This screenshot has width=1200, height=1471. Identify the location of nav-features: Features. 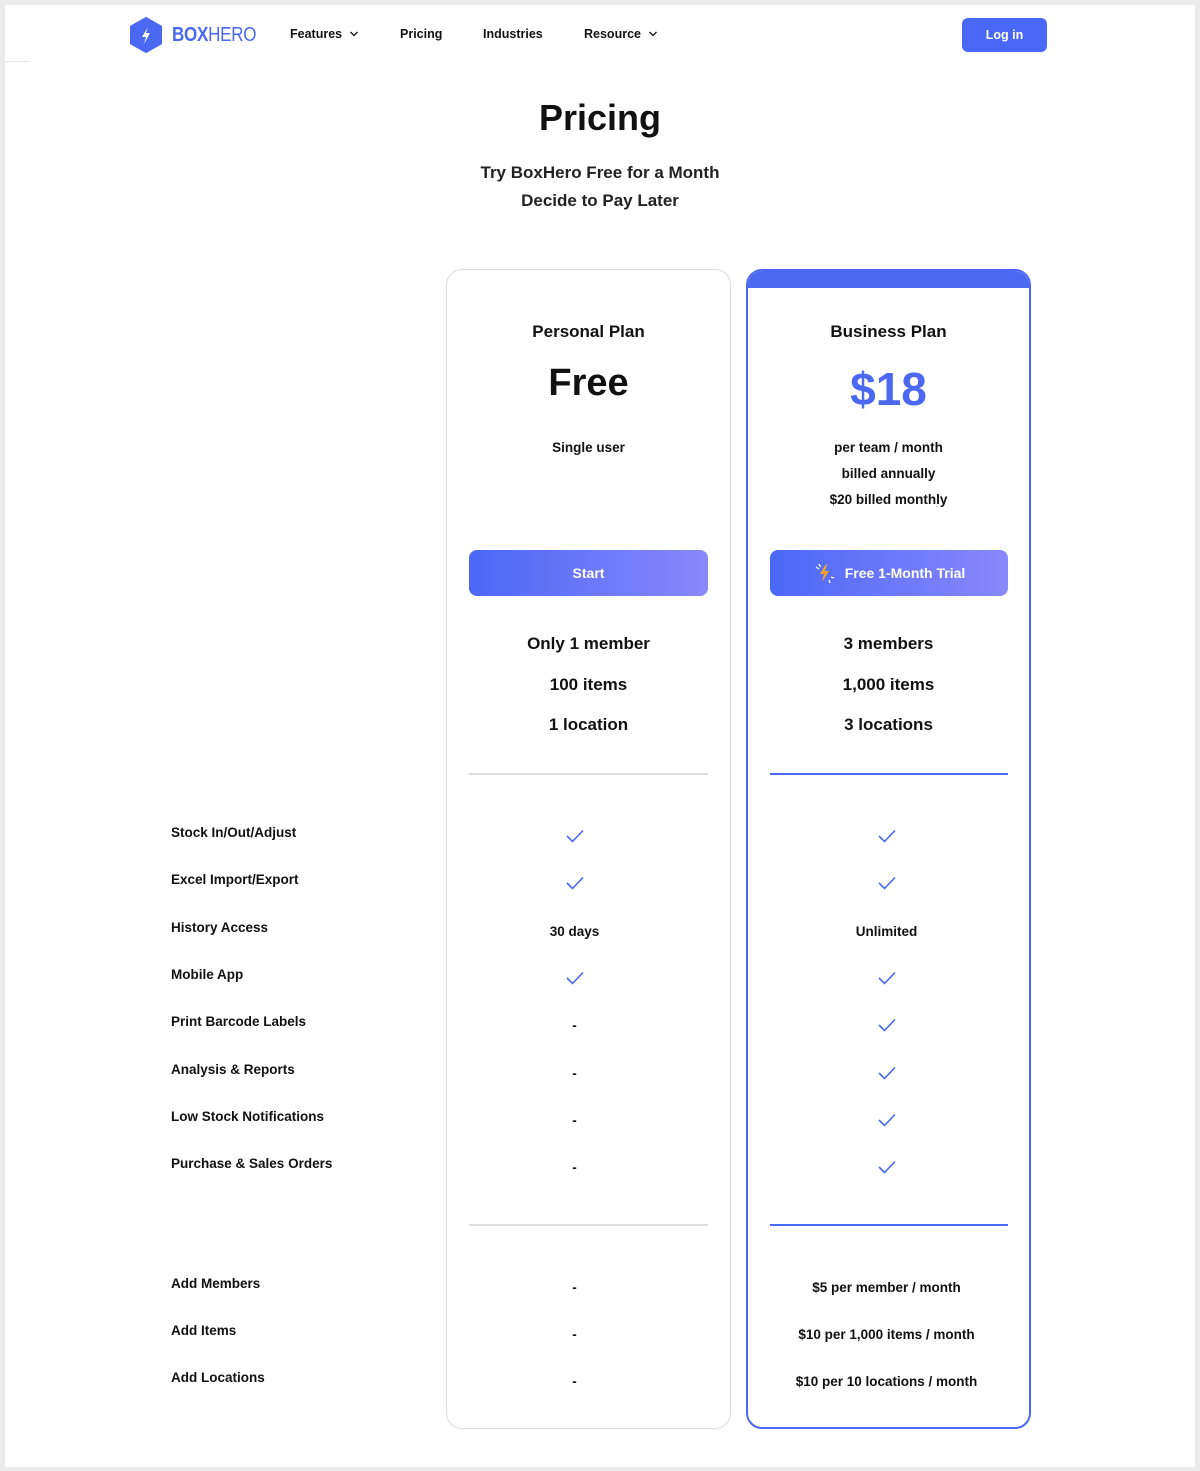
(324, 34).